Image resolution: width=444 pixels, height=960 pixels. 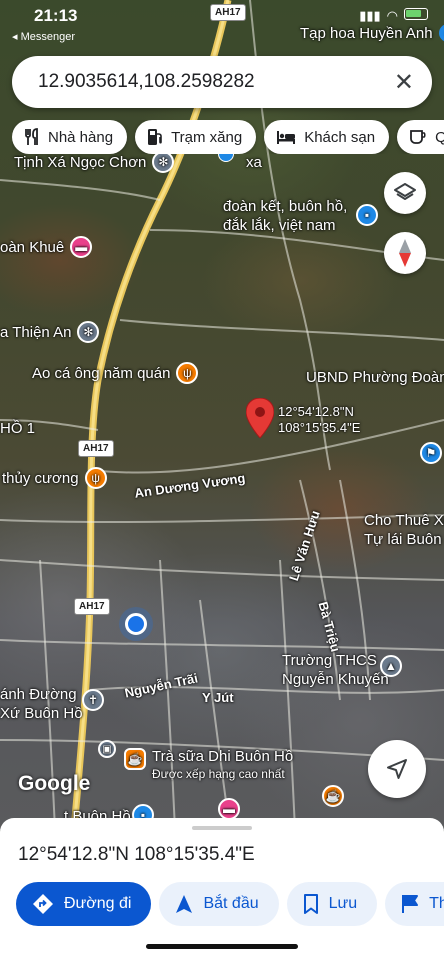 I want to click on dropped-pin-icon, so click(x=260, y=418).